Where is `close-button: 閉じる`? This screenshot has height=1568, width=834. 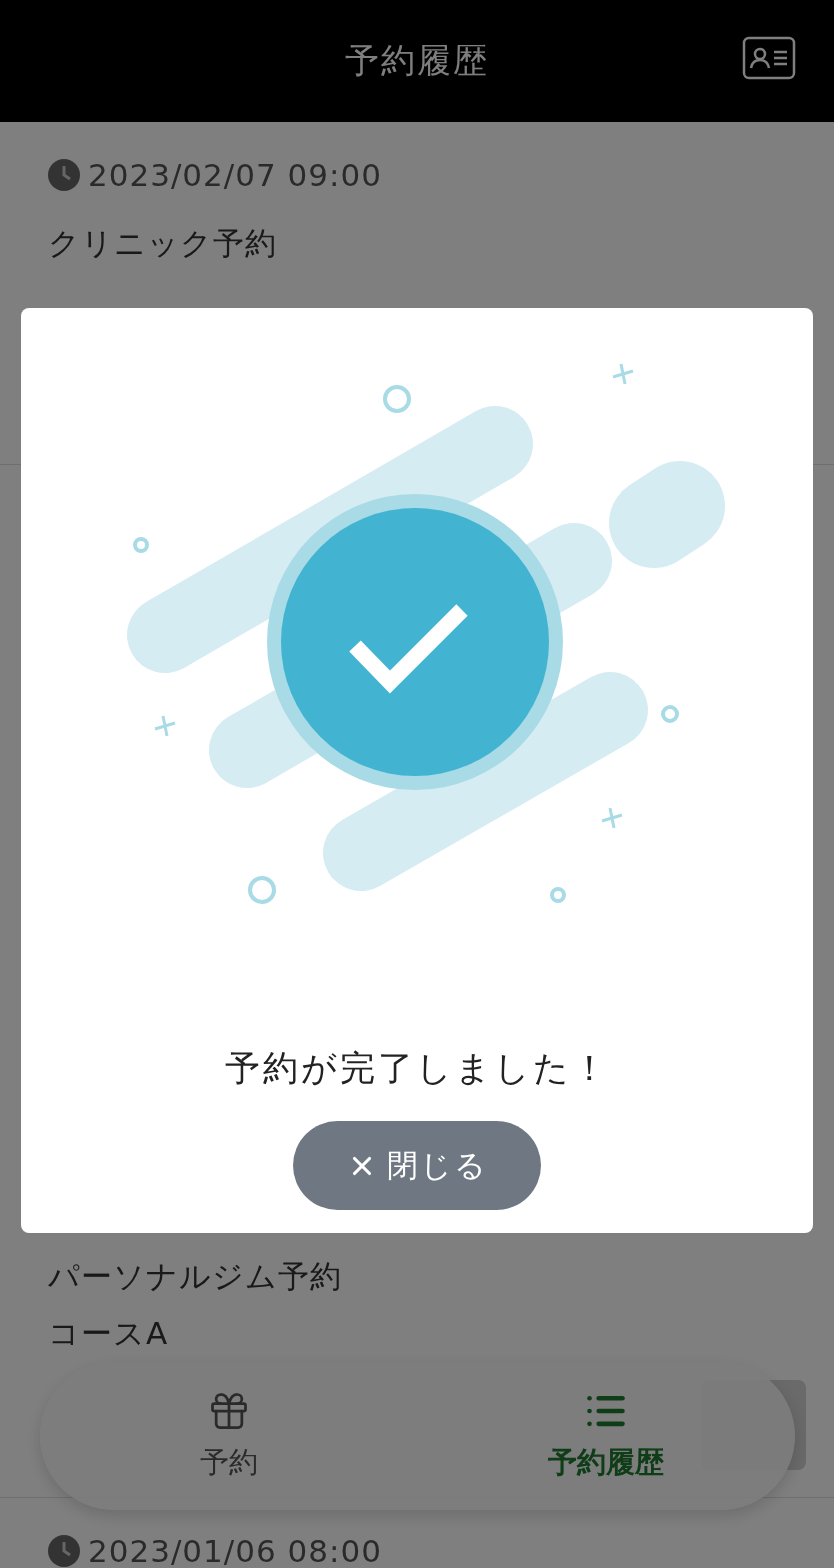 close-button: 閉じる is located at coordinates (417, 1165).